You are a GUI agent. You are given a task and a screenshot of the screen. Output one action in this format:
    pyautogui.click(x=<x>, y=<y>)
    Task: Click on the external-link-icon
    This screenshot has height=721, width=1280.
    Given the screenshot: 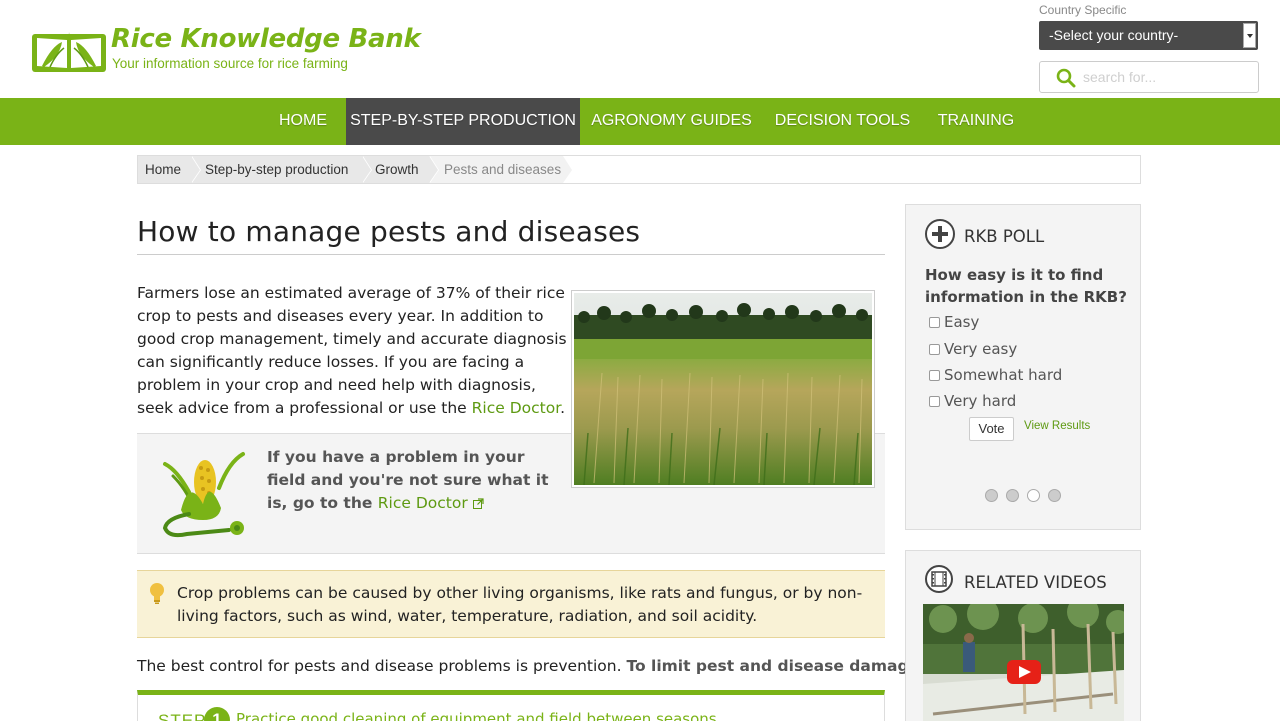 What is the action you would take?
    pyautogui.click(x=478, y=503)
    